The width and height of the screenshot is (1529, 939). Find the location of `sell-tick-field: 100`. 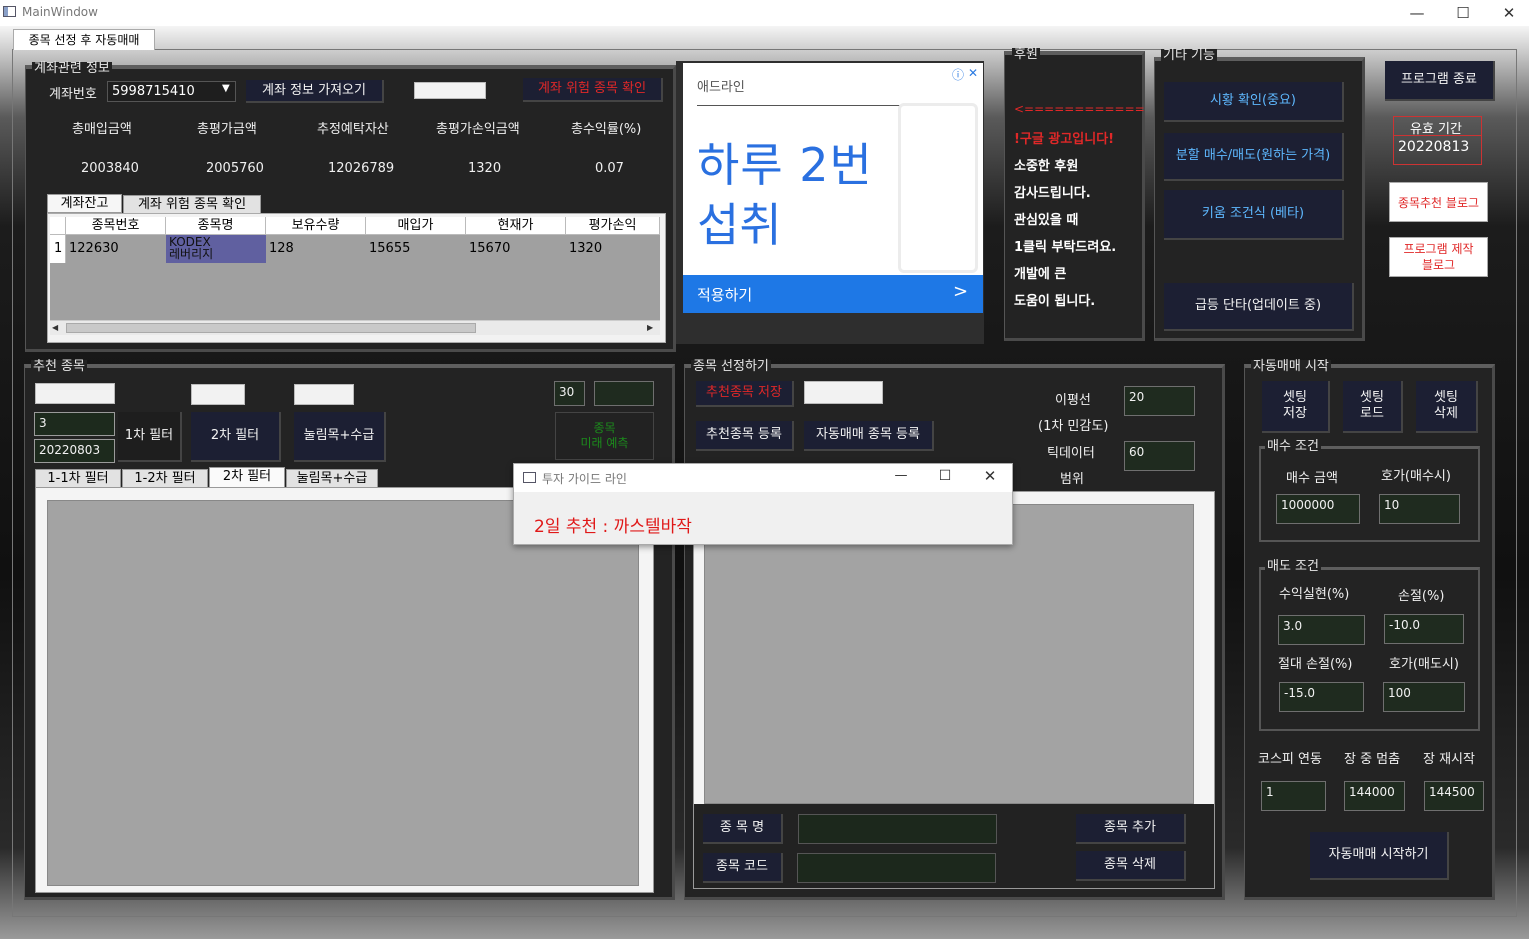

sell-tick-field: 100 is located at coordinates (1424, 697).